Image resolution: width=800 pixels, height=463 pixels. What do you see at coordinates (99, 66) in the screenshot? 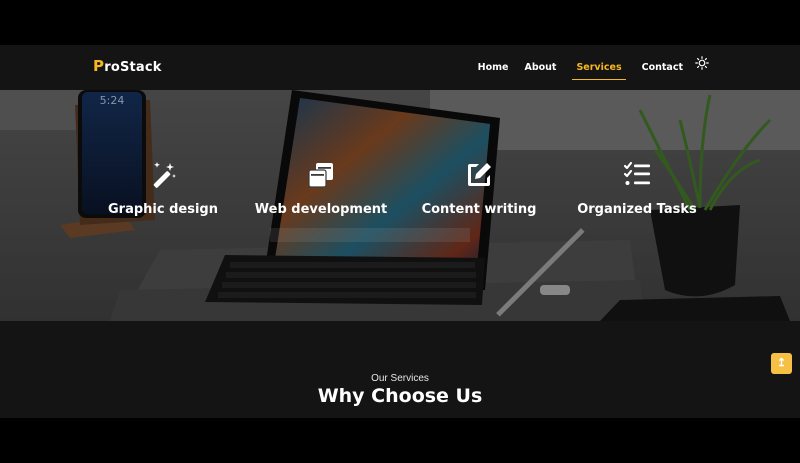
I see `logo-initial: P` at bounding box center [99, 66].